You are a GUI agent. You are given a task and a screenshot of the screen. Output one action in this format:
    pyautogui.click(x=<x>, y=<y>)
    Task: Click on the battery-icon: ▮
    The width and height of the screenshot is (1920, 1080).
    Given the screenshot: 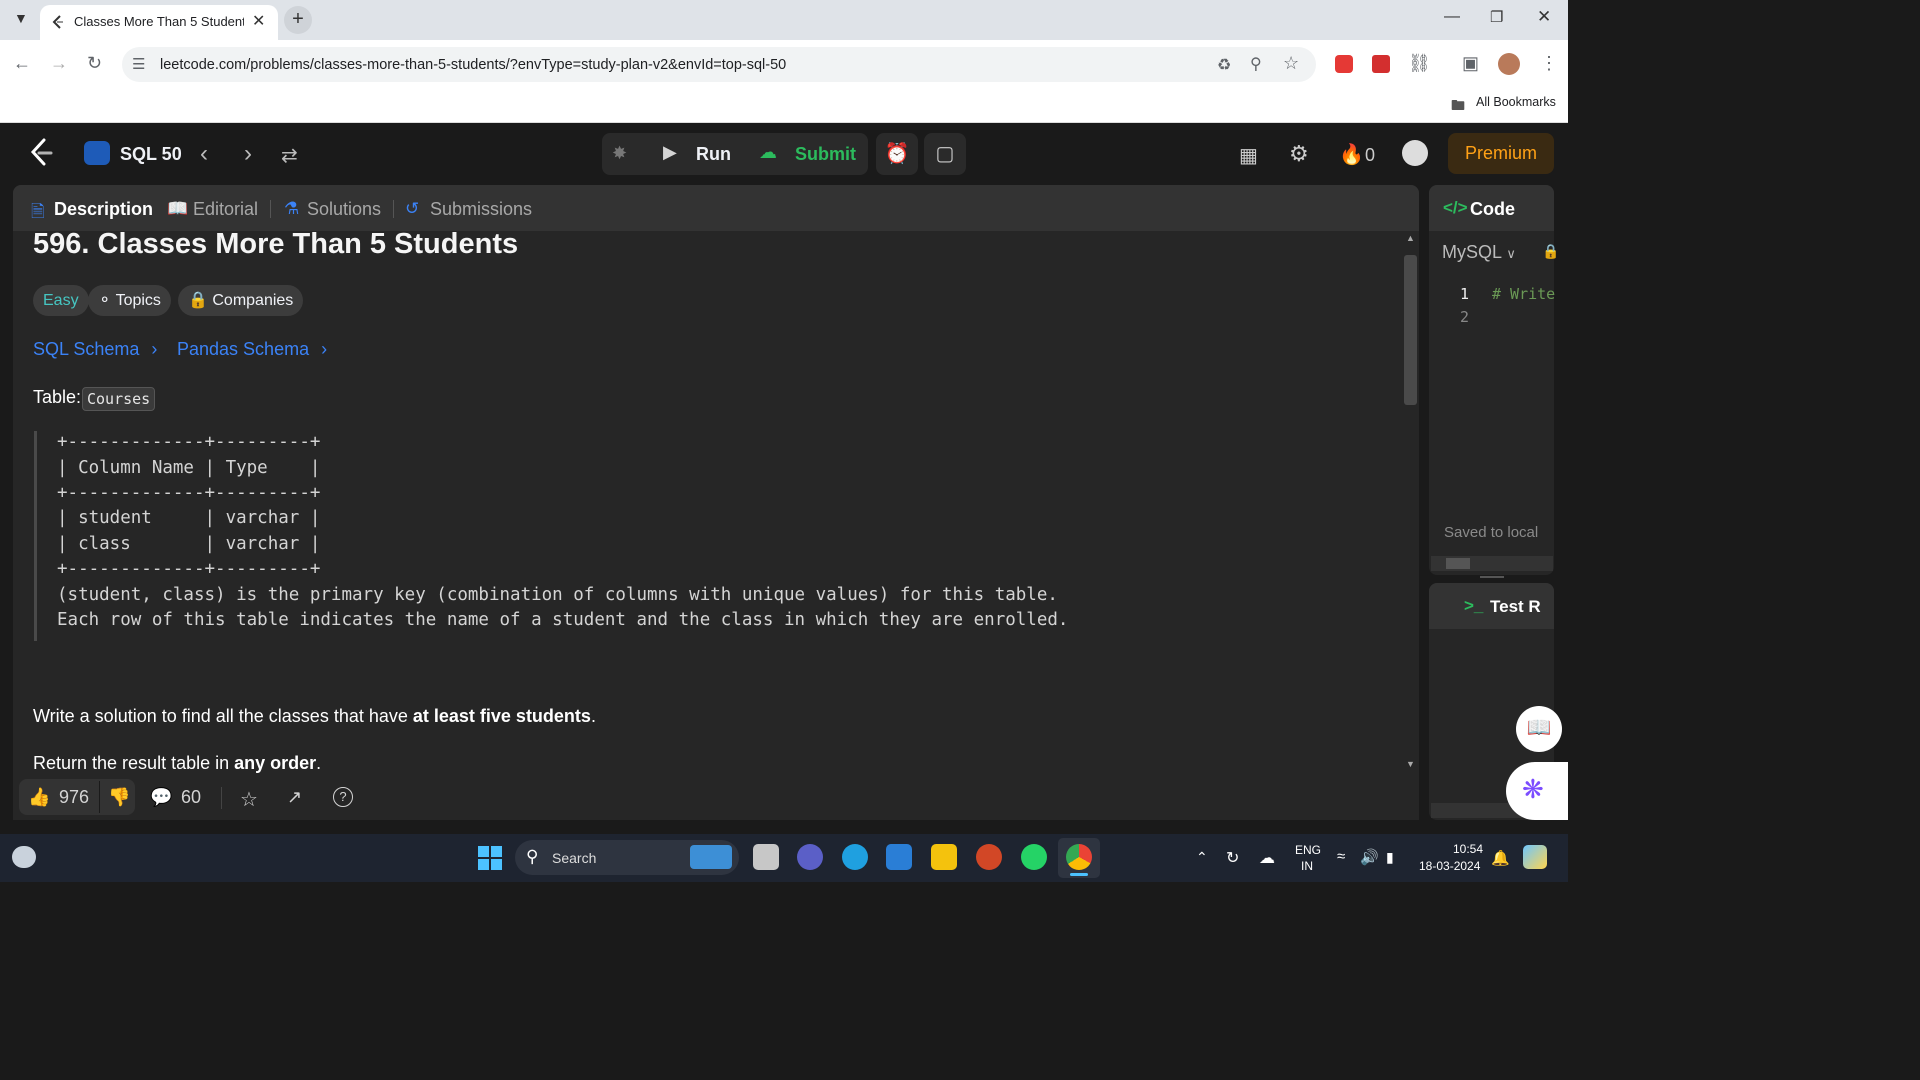 What is the action you would take?
    pyautogui.click(x=1390, y=857)
    